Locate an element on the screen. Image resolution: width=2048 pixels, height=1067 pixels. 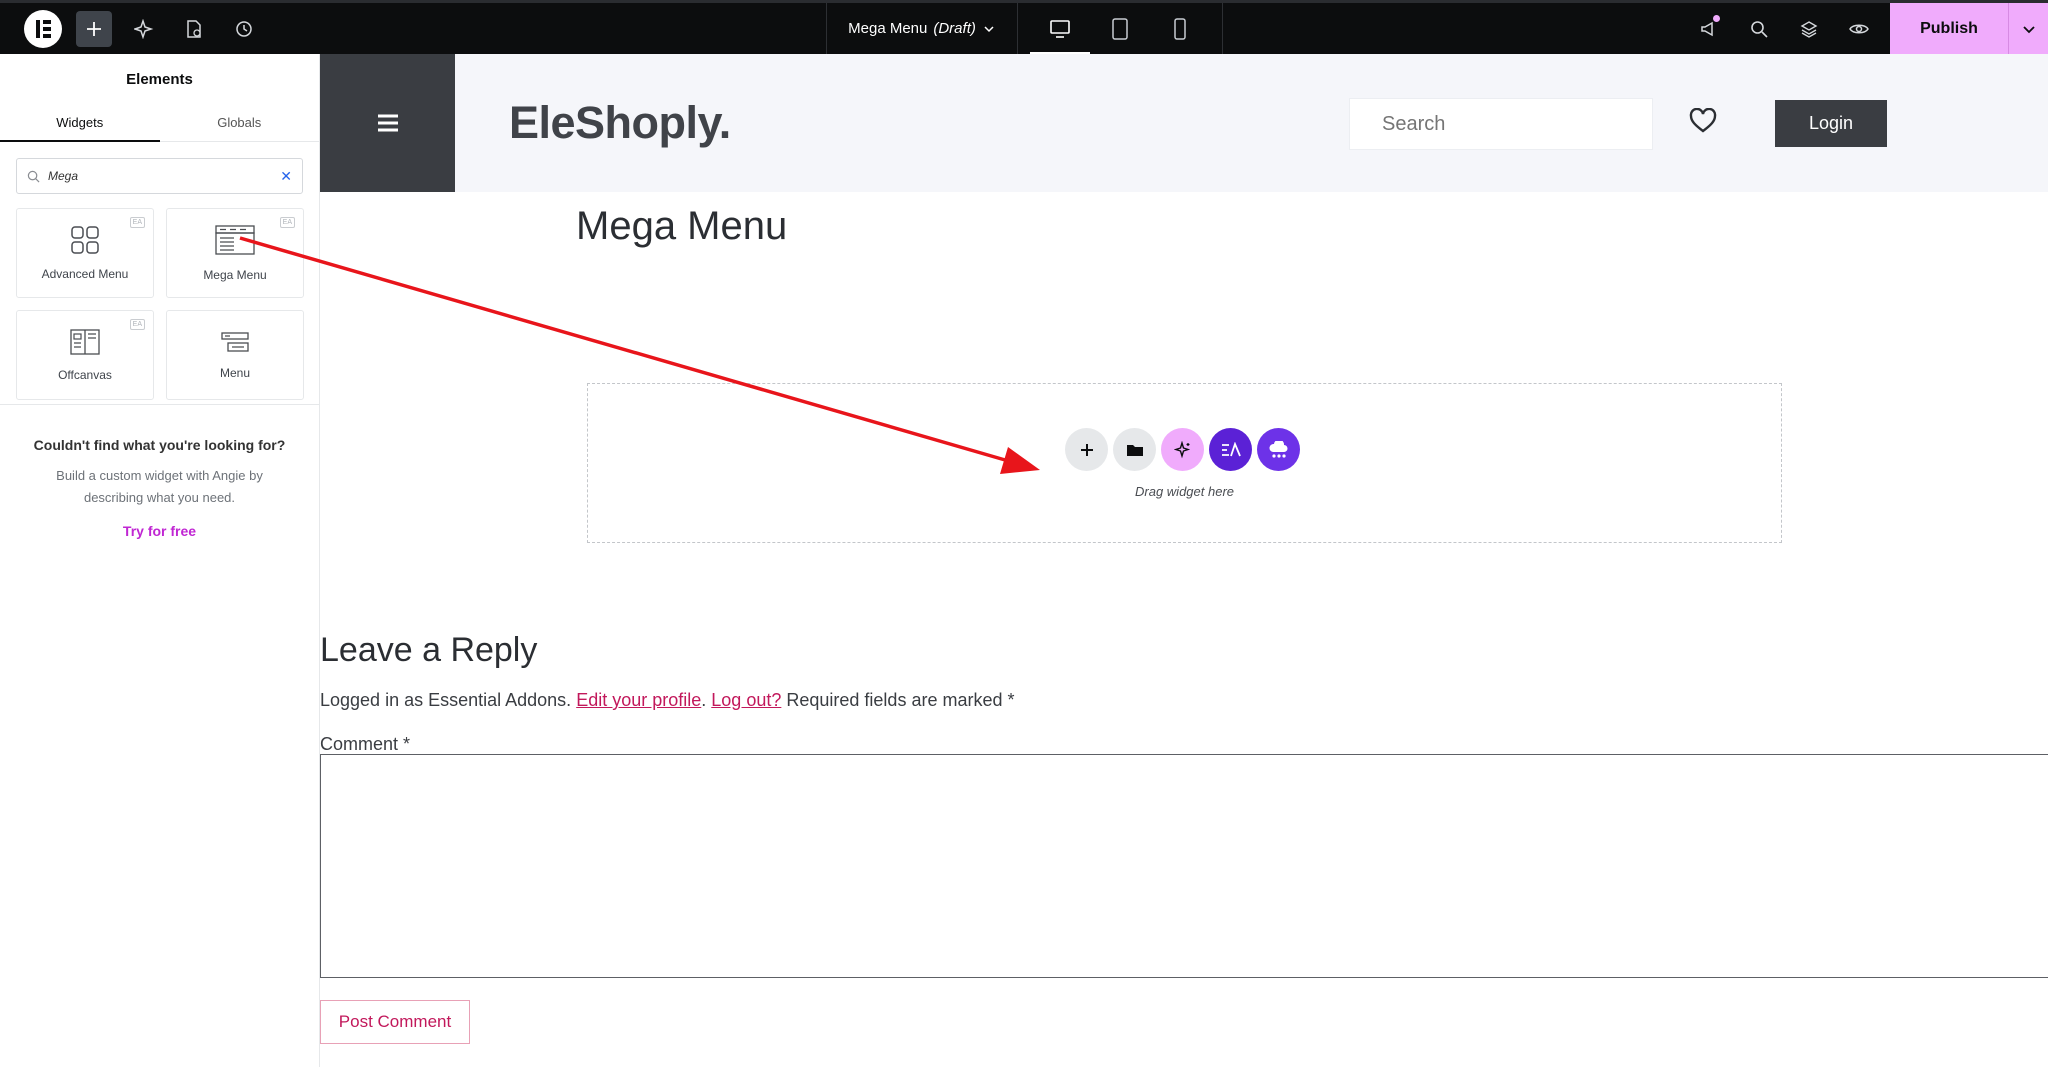
add-section-actions is located at coordinates (1182, 449).